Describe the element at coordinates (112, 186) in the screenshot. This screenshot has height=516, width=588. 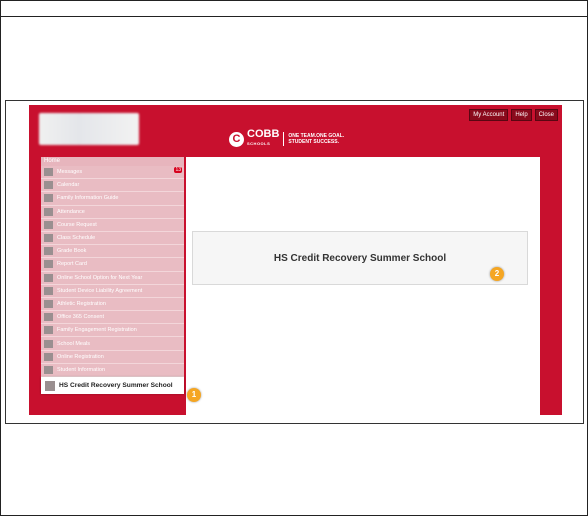
I see `sidebar-item: Calendar` at that location.